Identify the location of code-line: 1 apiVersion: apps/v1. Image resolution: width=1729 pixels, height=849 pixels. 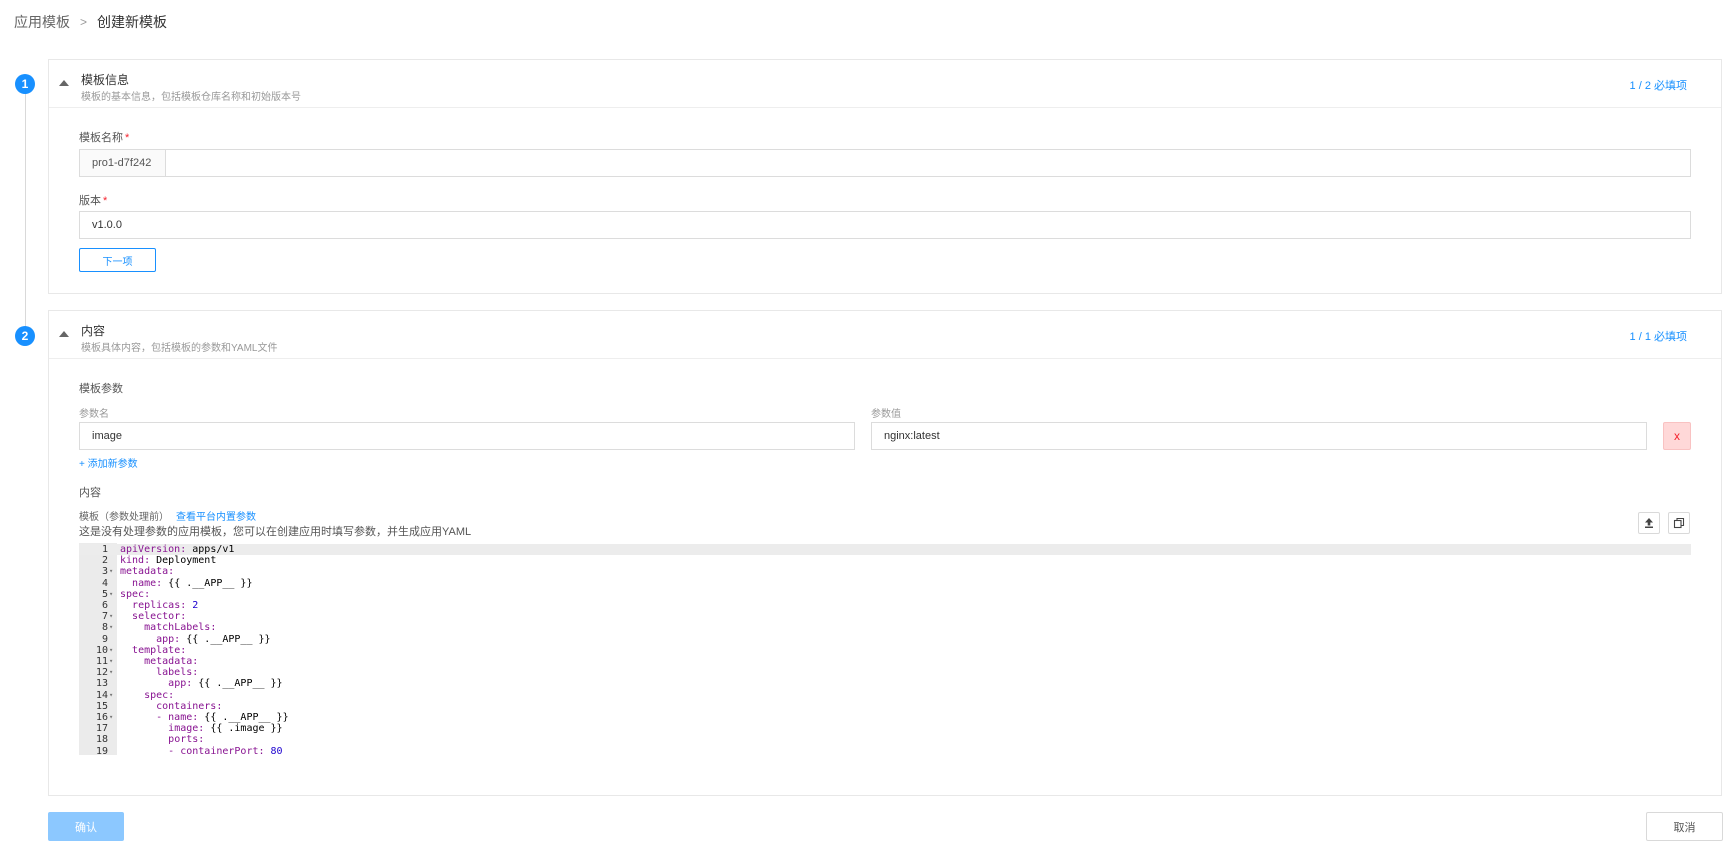
(885, 550).